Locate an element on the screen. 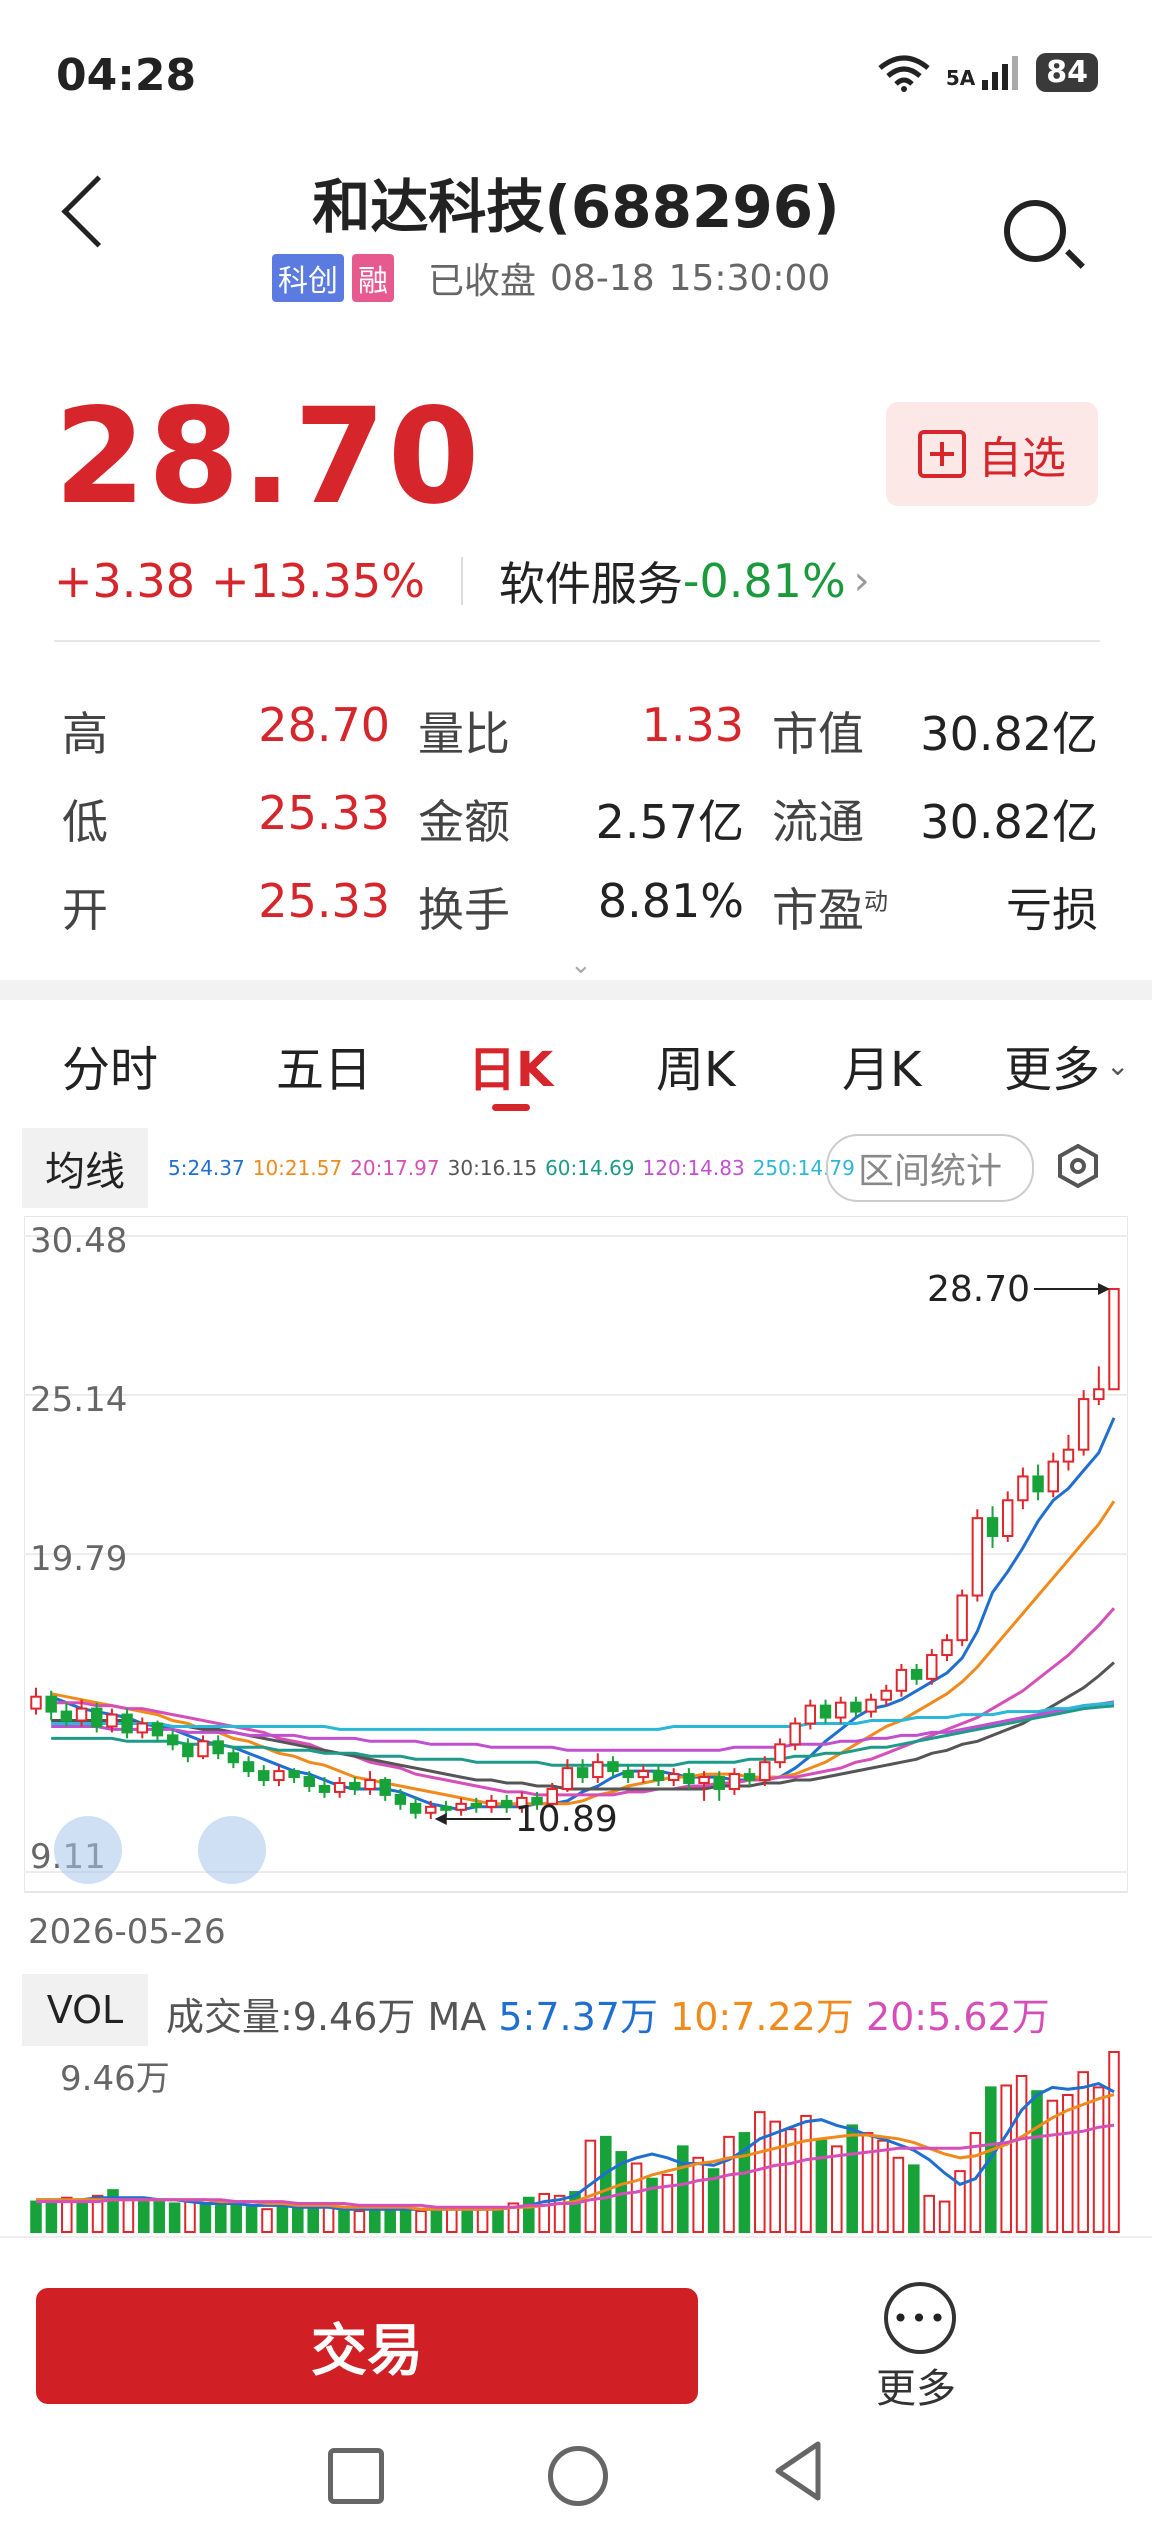 The width and height of the screenshot is (1152, 2522). current-price: 28.70 is located at coordinates (268, 457).